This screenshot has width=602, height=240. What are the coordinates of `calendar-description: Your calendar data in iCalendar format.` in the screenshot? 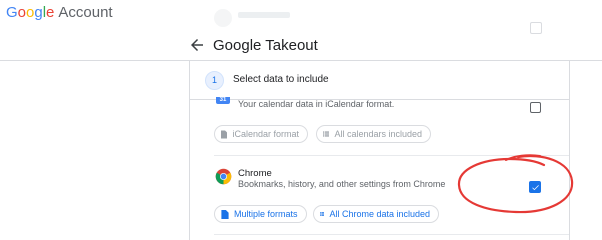 It's located at (316, 104).